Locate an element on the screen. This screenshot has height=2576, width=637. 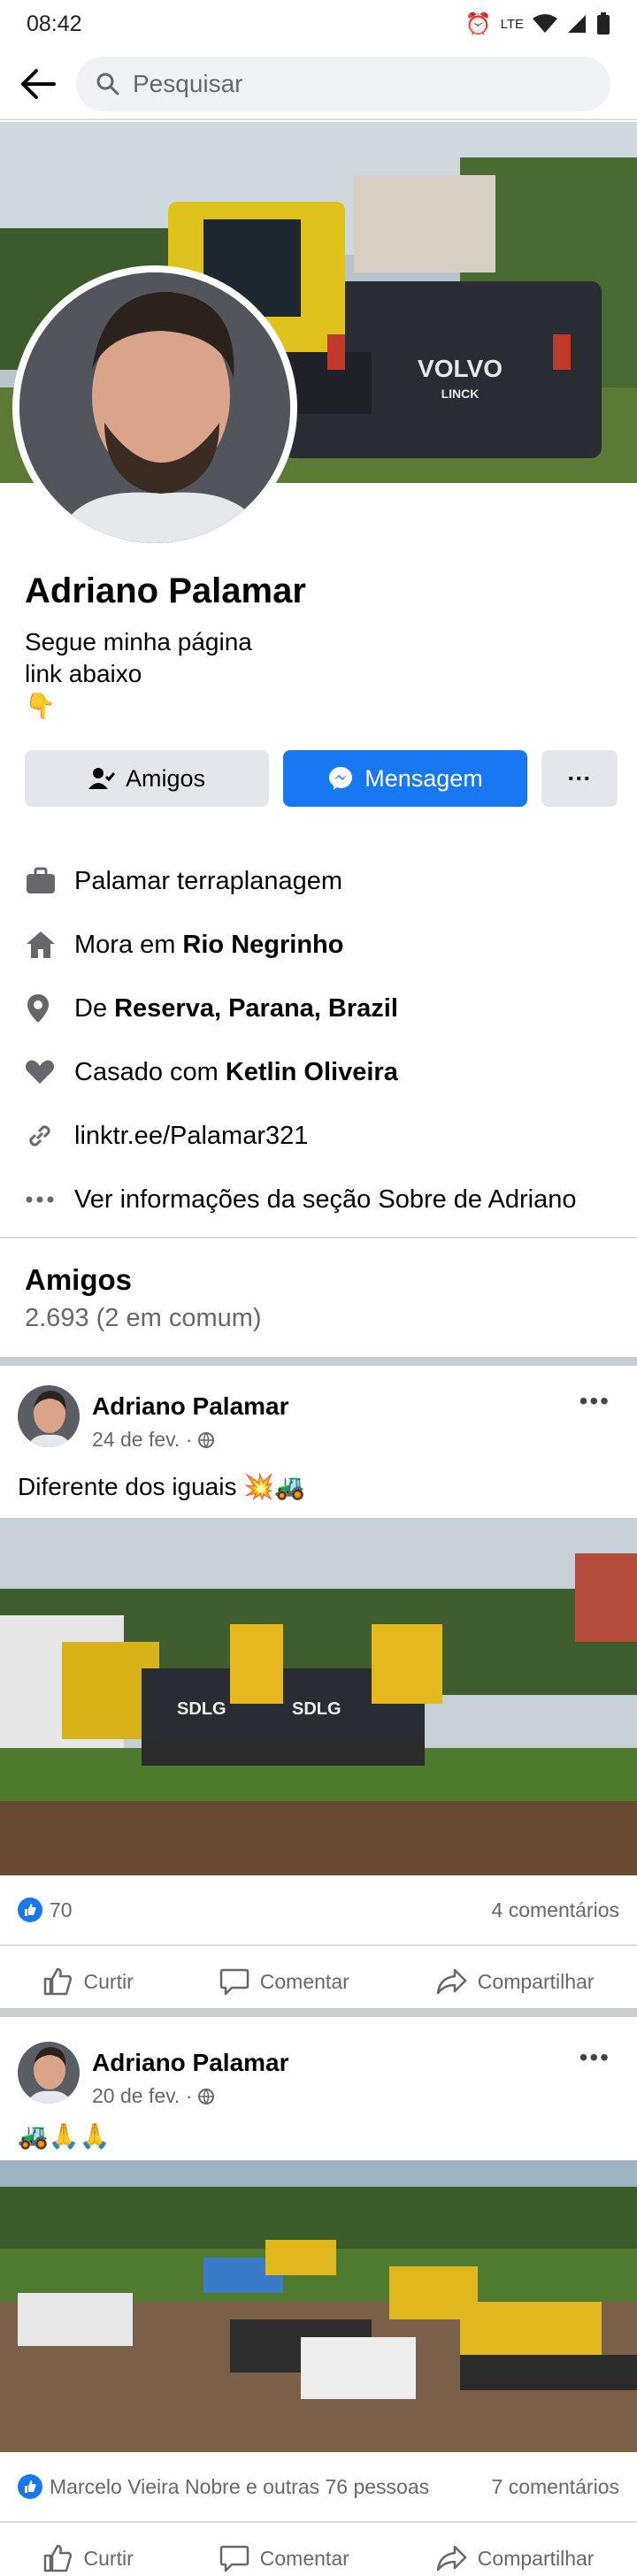
search-header: Pesquisar is located at coordinates (318, 85).